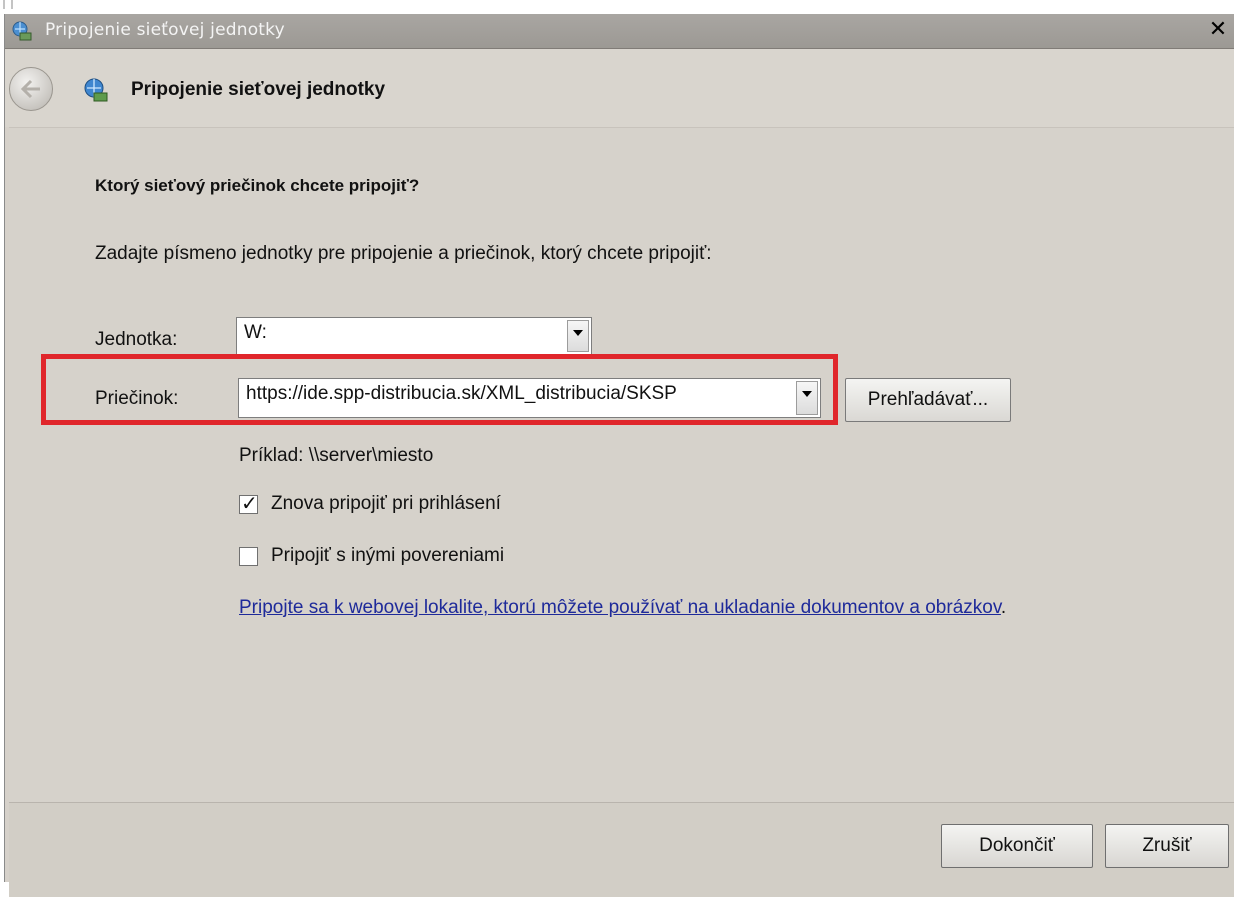  What do you see at coordinates (619, 31) in the screenshot?
I see `title-bar: Pripojenie sieťovej jednotky ✕` at bounding box center [619, 31].